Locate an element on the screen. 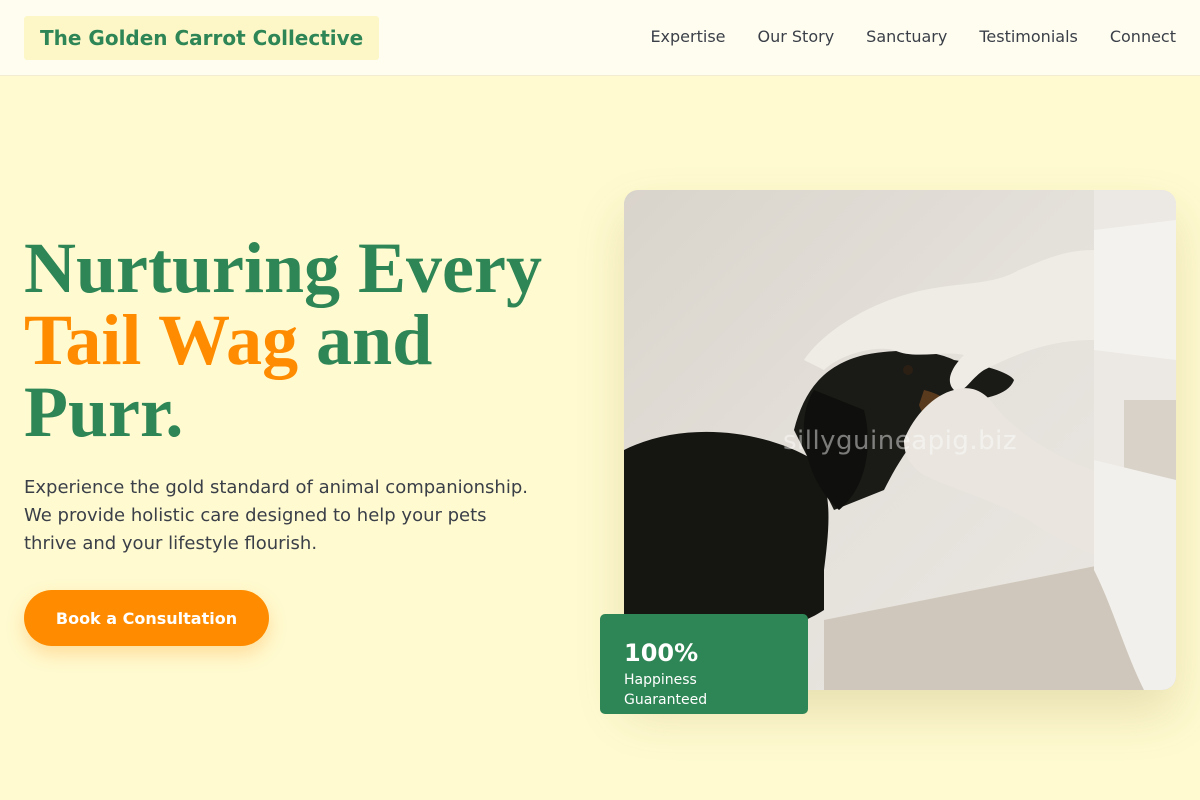 The image size is (1200, 800). nav-link-sanctuary: Sanctuary is located at coordinates (906, 36).